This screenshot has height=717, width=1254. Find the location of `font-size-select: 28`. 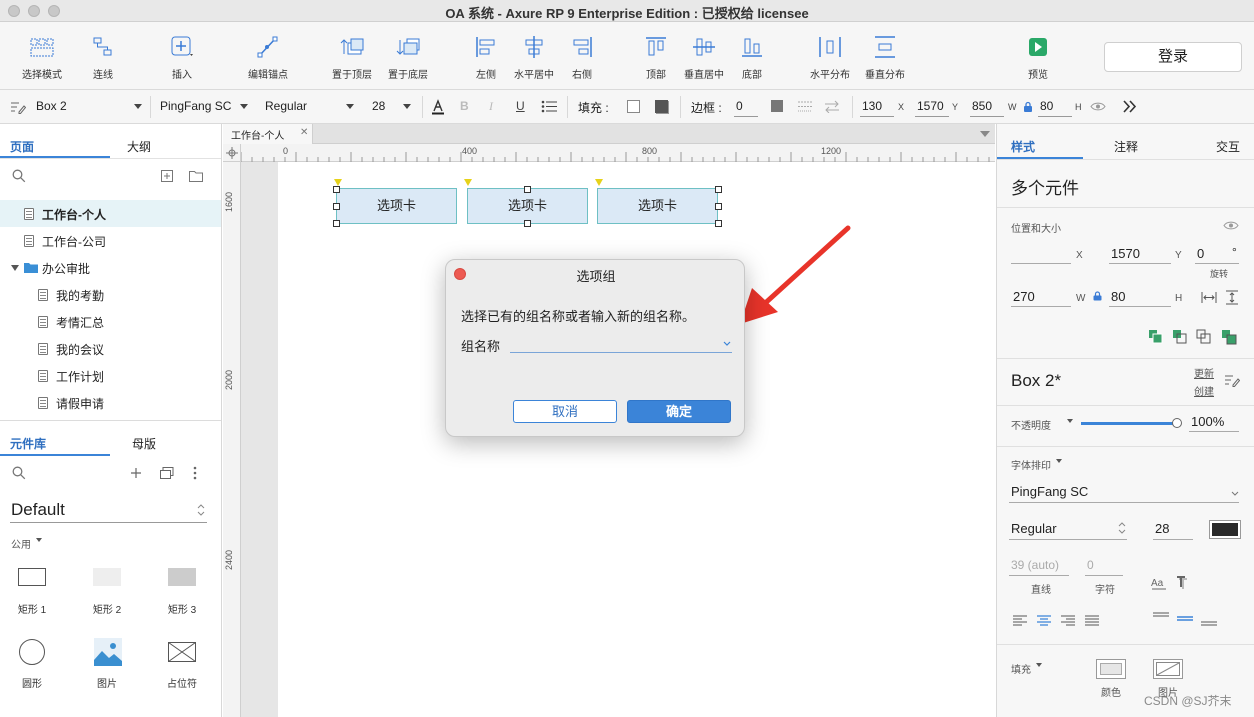

font-size-select: 28 is located at coordinates (378, 106).